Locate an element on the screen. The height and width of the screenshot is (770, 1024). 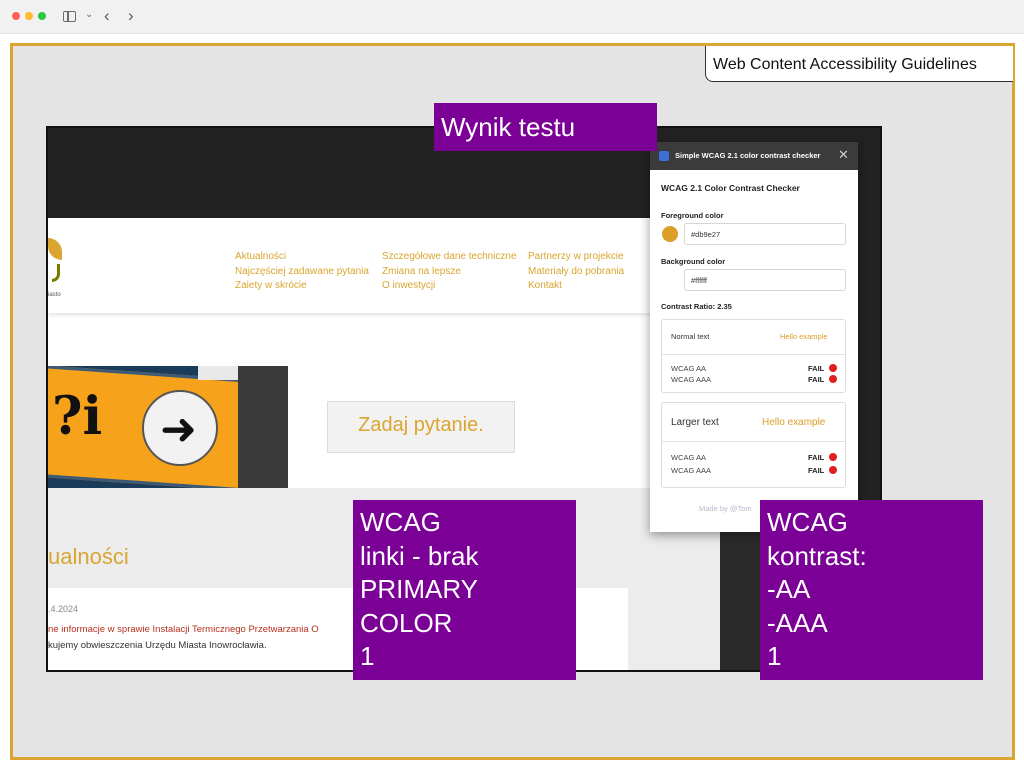
sidebar-toggle-icon is located at coordinates (69, 16).